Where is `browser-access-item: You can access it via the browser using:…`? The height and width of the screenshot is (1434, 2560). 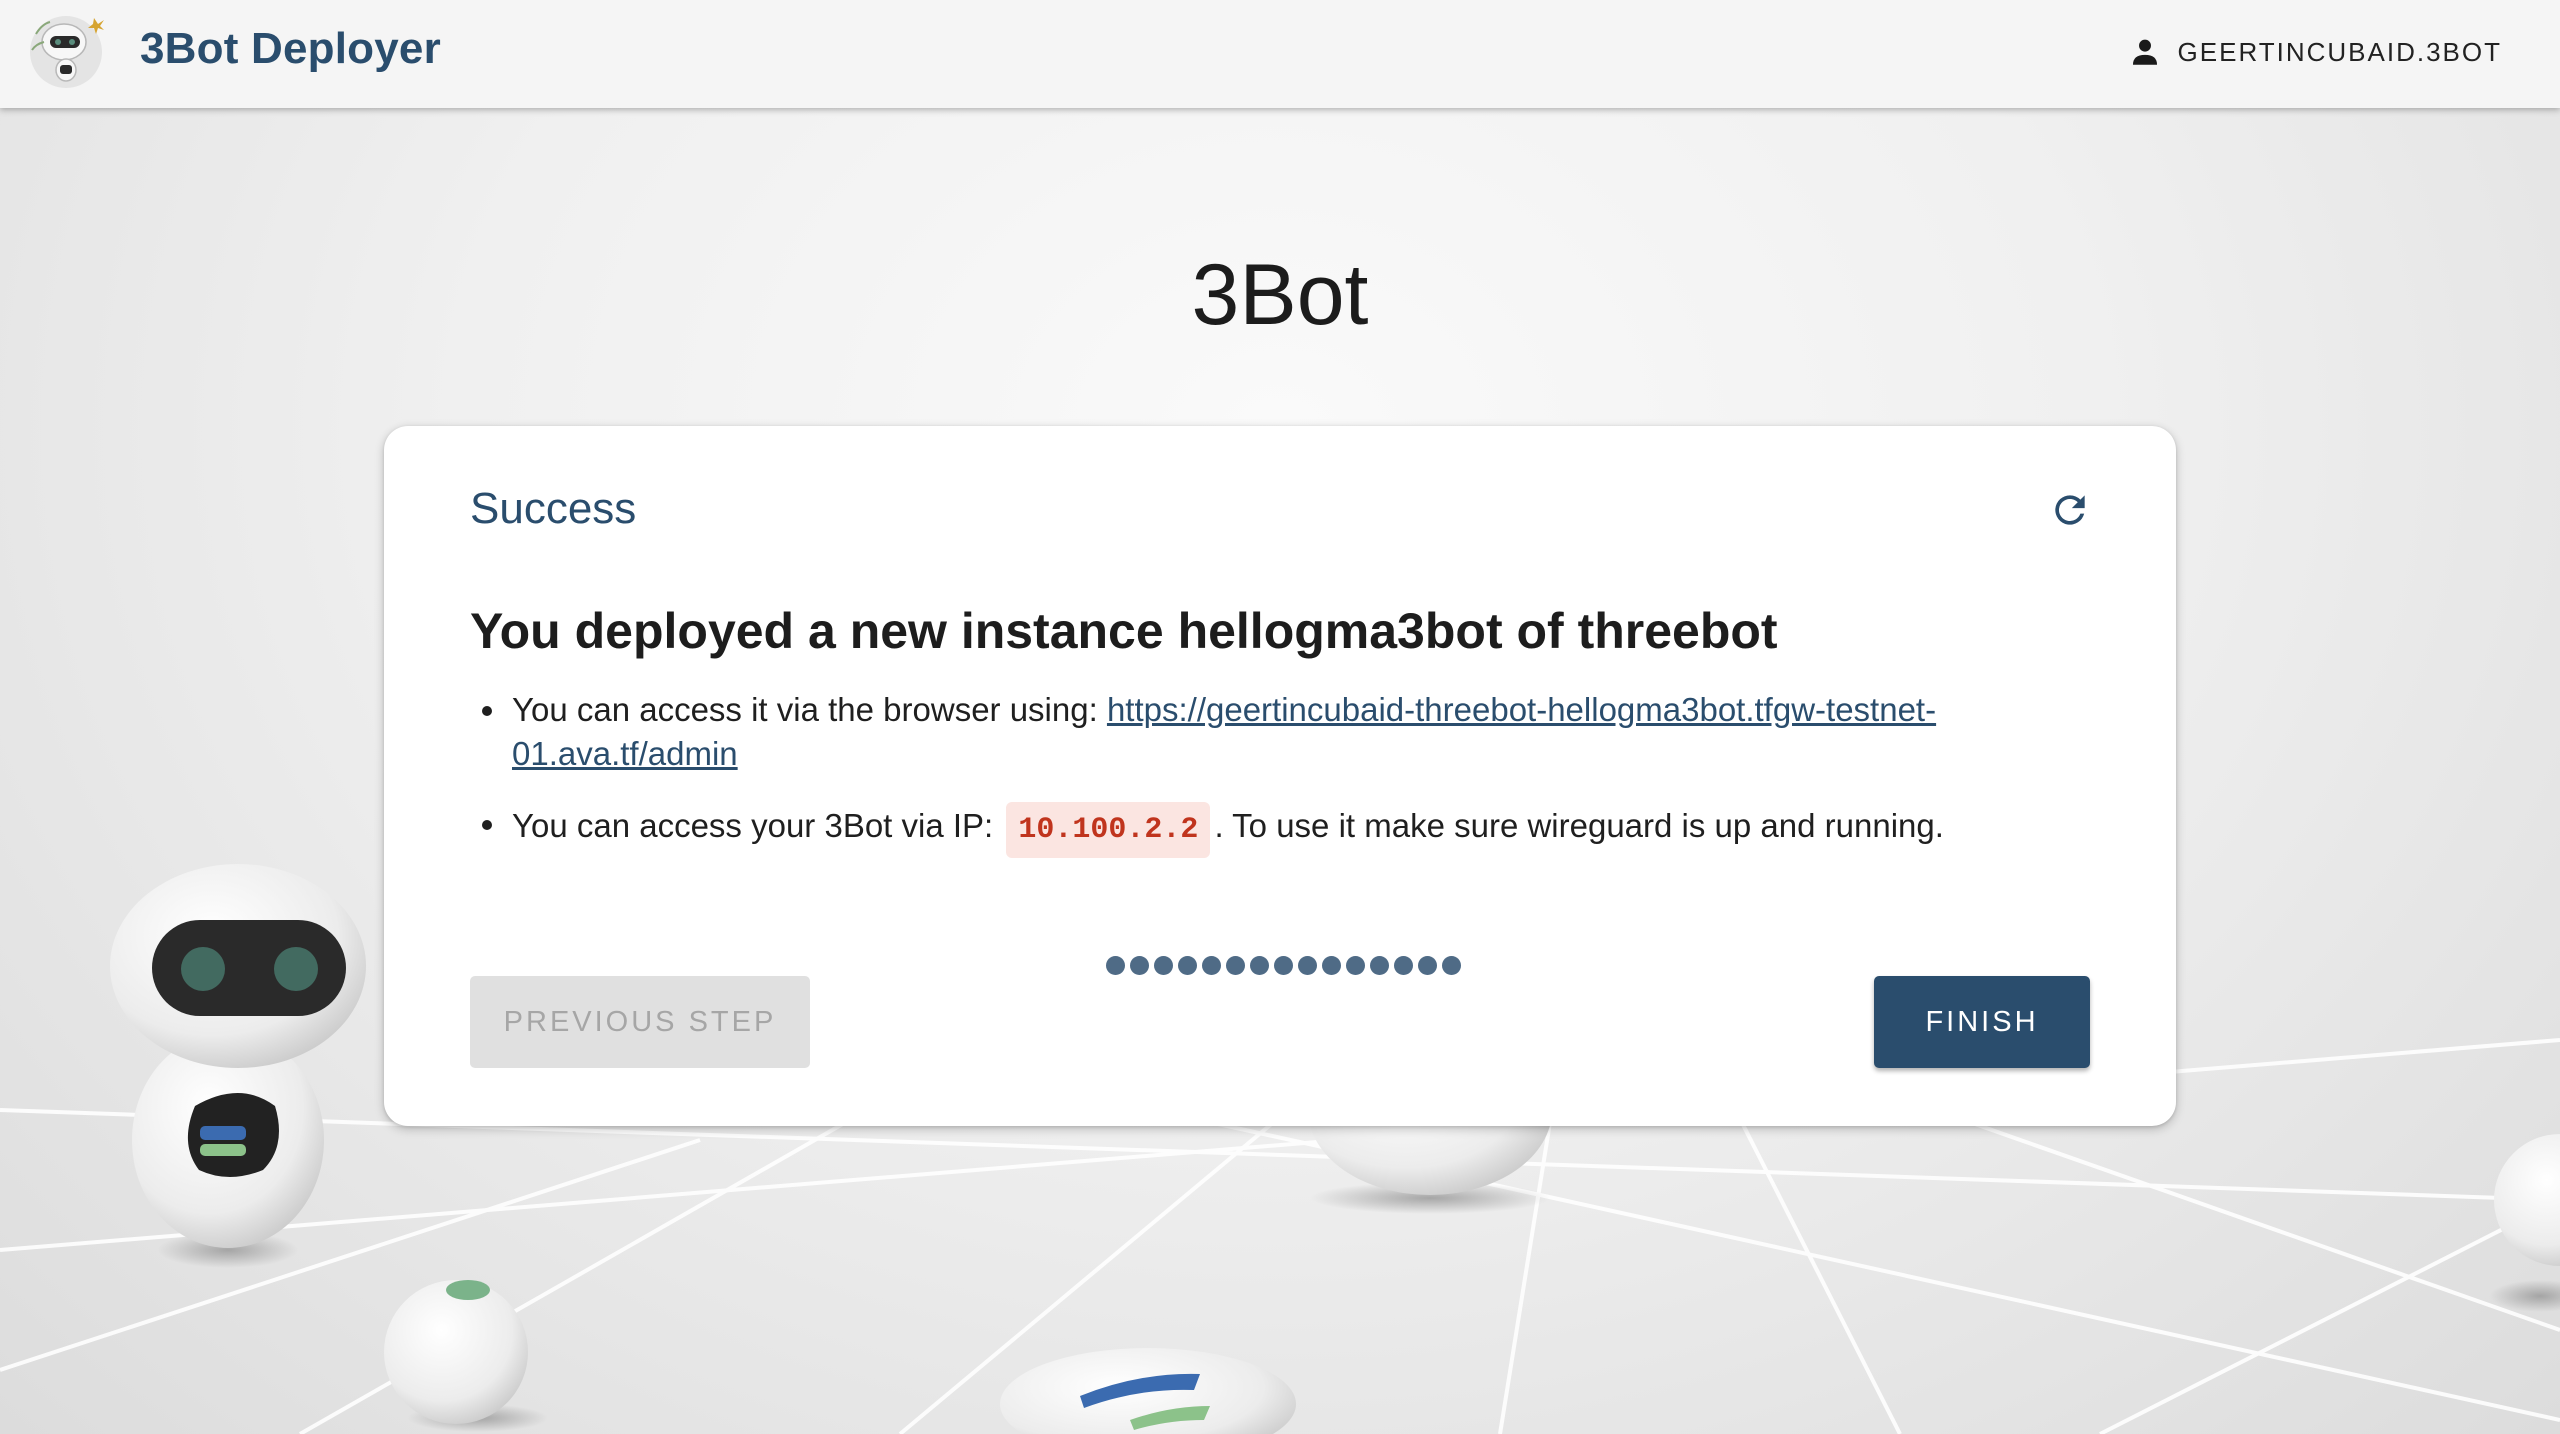 browser-access-item: You can access it via the browser using:… is located at coordinates (1250, 732).